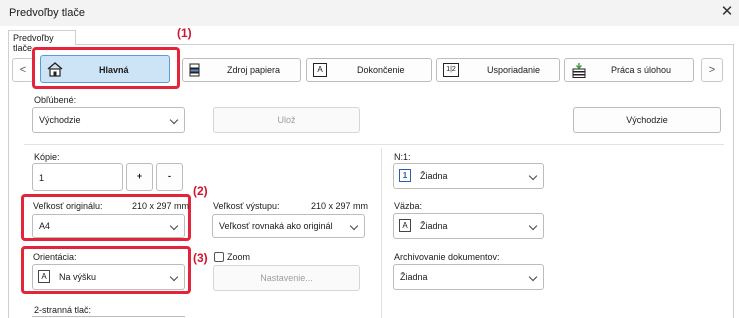 The height and width of the screenshot is (318, 739). What do you see at coordinates (374, 144) in the screenshot?
I see `divider` at bounding box center [374, 144].